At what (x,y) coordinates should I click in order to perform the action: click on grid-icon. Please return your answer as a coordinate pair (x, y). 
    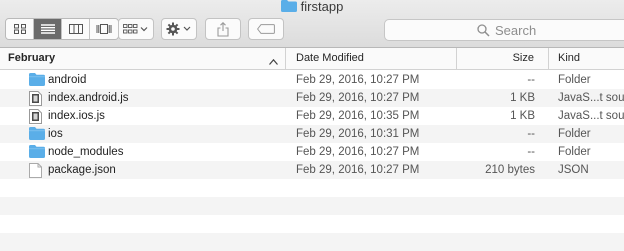
    Looking at the image, I should click on (19, 29).